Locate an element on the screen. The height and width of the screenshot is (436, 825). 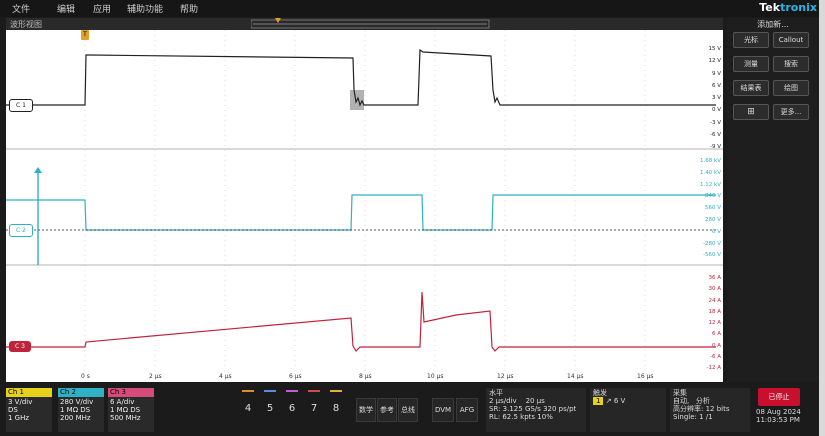
ch1-coupling: DS is located at coordinates (13, 410).